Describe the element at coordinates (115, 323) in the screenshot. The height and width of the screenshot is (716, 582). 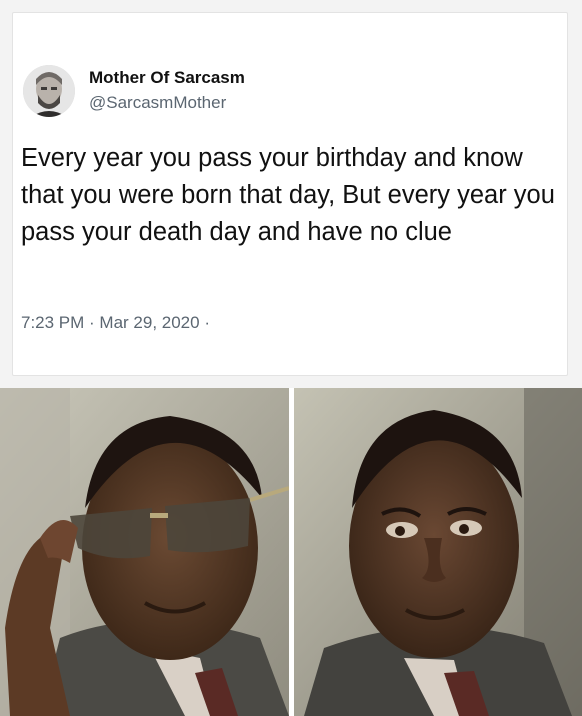
I see `tweet-timestamp: 7:23 PM · Mar 29, 2020 ·` at that location.